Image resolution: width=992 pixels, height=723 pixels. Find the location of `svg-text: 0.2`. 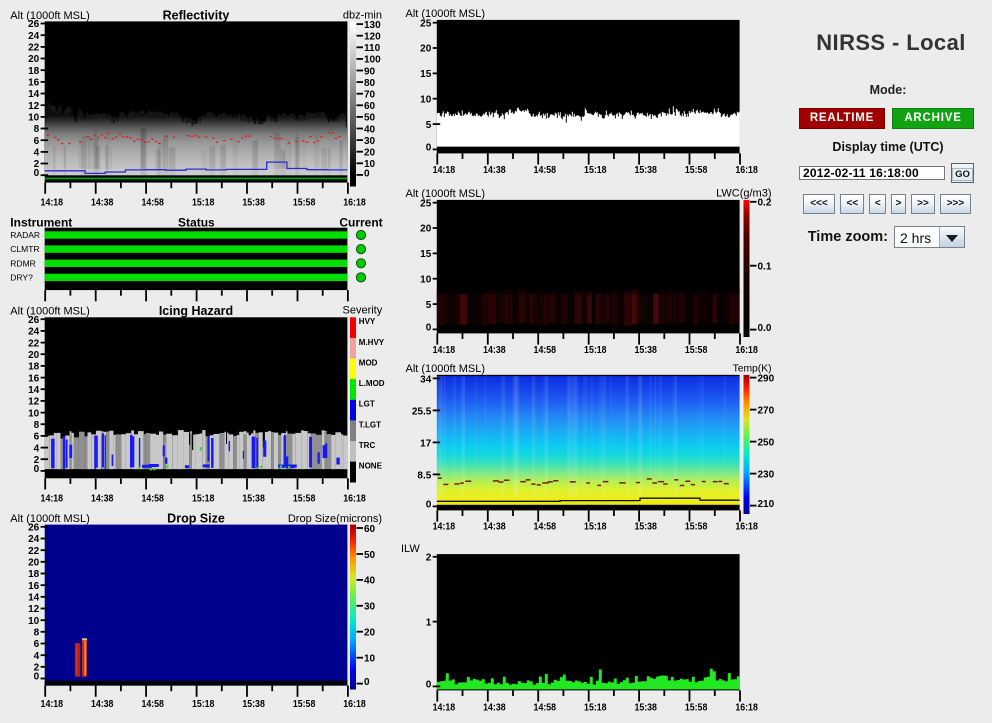

svg-text: 0.2 is located at coordinates (765, 203).